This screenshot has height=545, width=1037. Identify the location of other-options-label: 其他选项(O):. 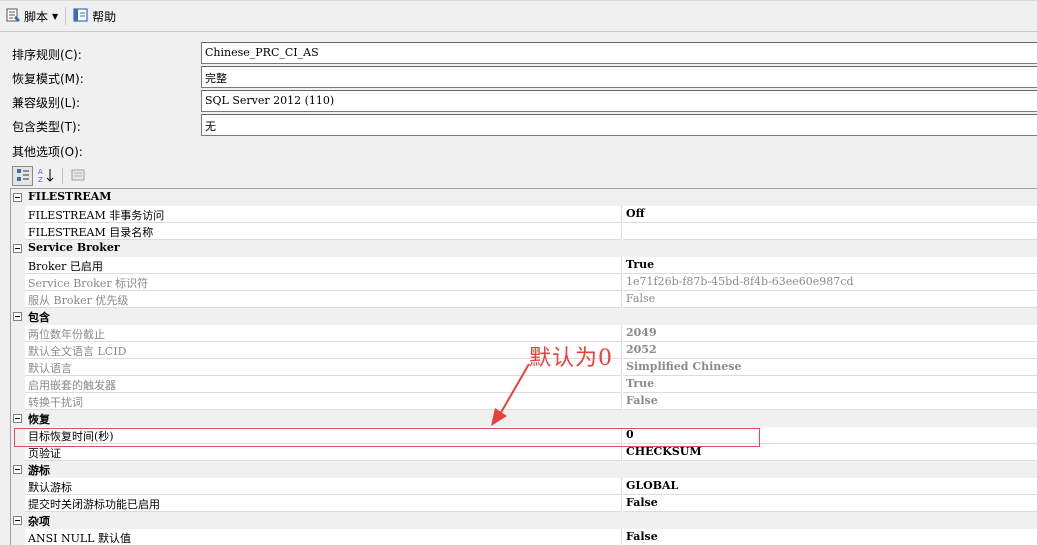
(47, 152).